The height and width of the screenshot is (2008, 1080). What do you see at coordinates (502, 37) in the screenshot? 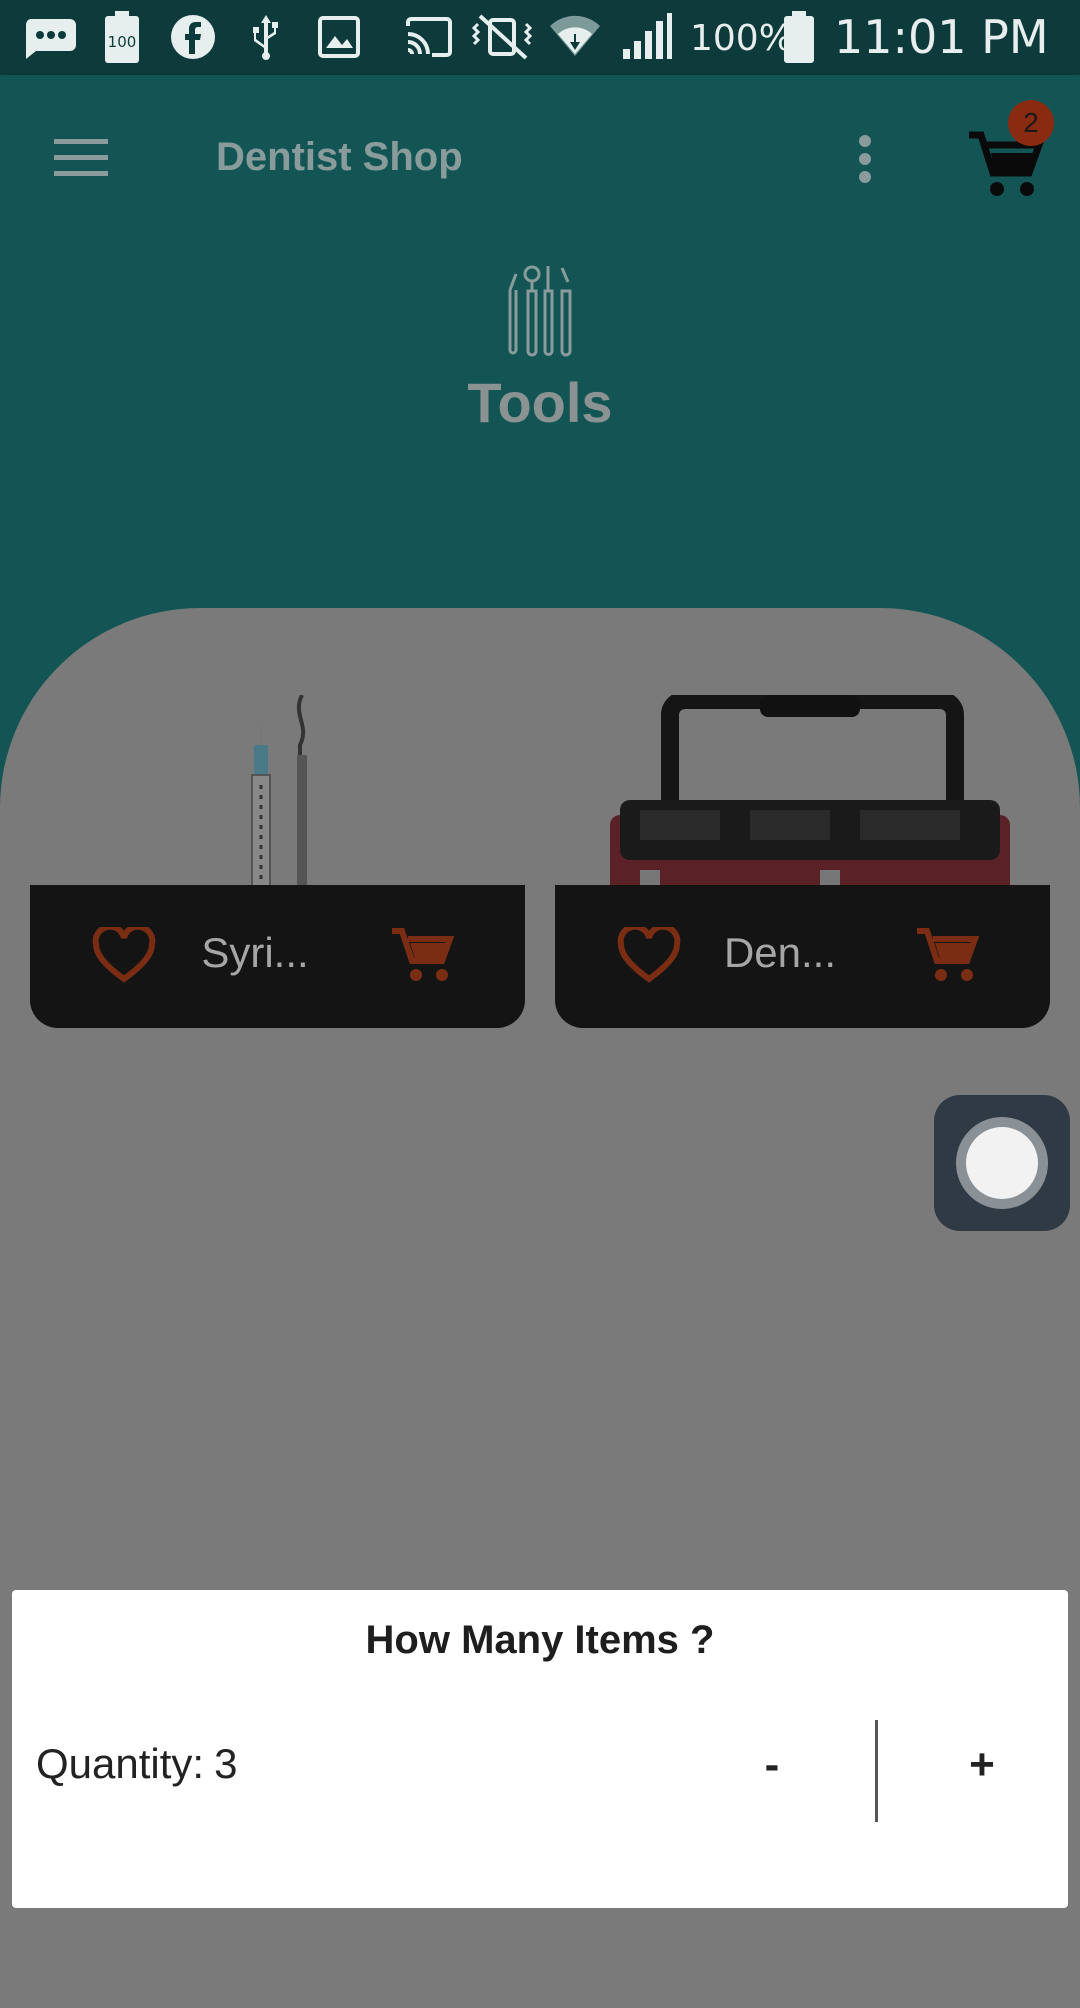
I see `vibrate-off-icon` at bounding box center [502, 37].